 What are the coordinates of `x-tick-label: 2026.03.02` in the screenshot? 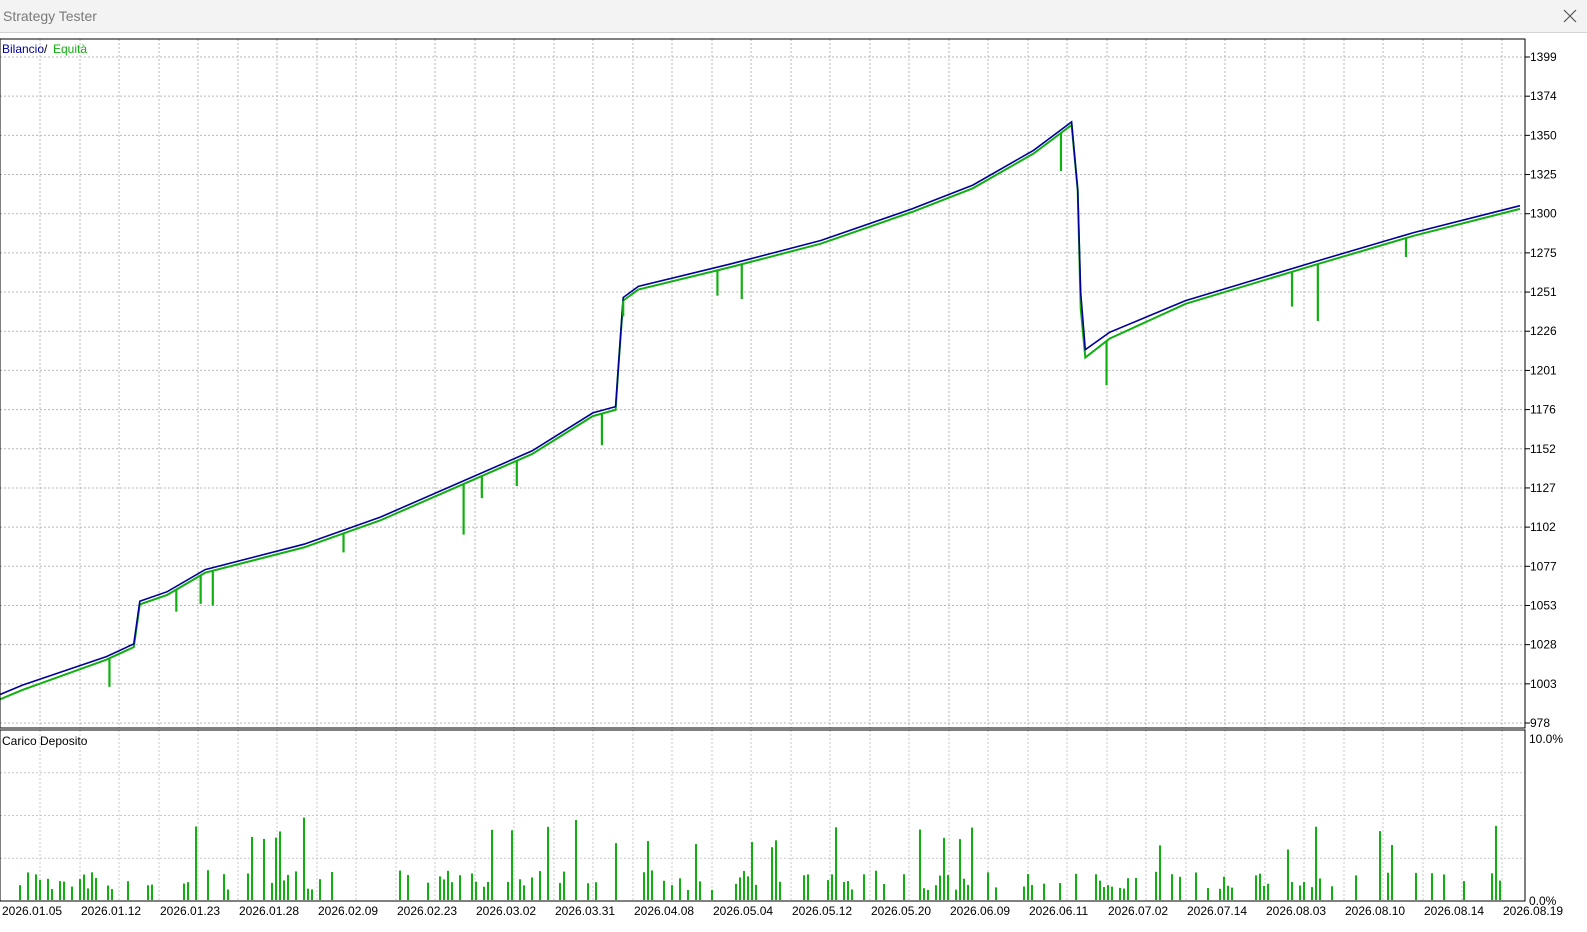 It's located at (506, 911).